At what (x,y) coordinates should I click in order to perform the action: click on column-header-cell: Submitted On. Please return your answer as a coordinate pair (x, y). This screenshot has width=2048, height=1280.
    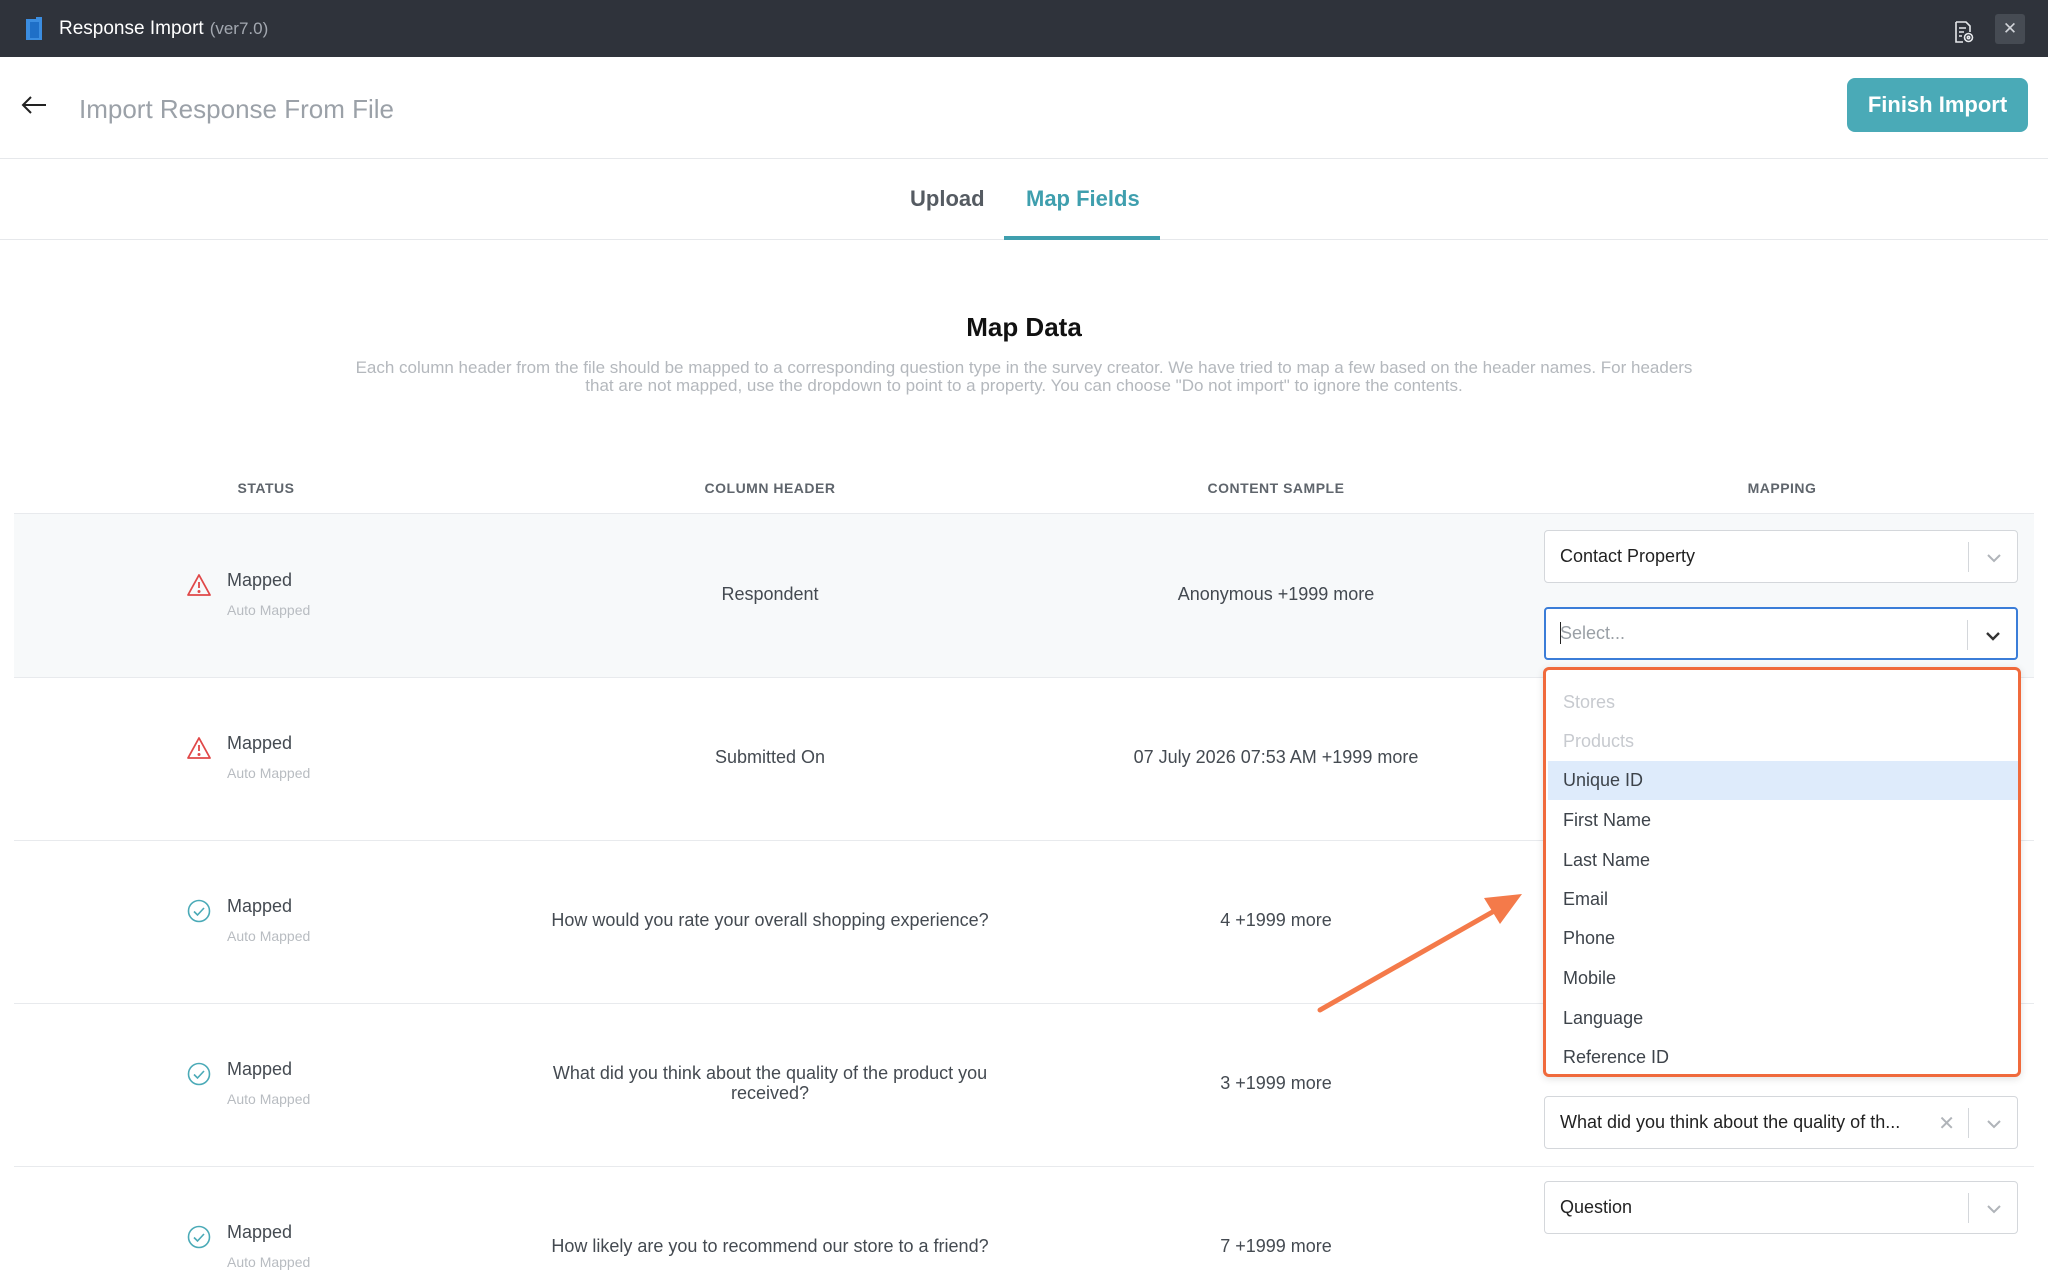
    Looking at the image, I should click on (770, 757).